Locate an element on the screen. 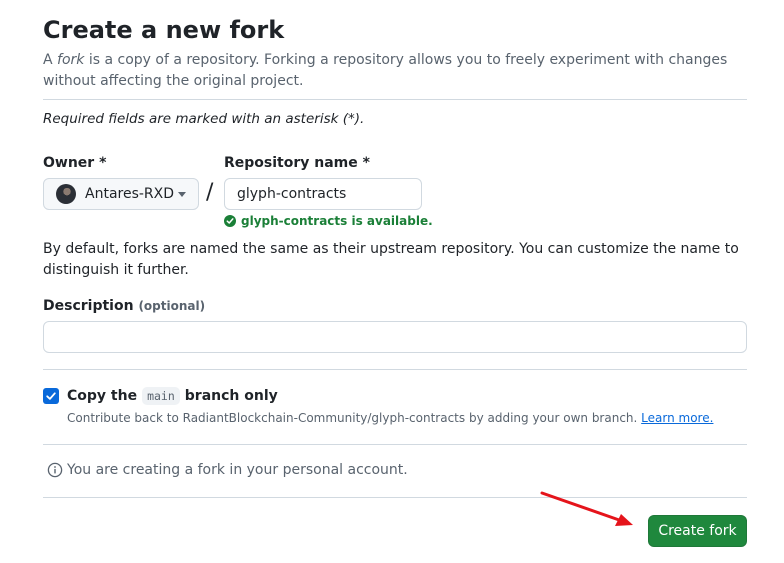 This screenshot has height=563, width=784. repository-name-label: Repository name * is located at coordinates (297, 163).